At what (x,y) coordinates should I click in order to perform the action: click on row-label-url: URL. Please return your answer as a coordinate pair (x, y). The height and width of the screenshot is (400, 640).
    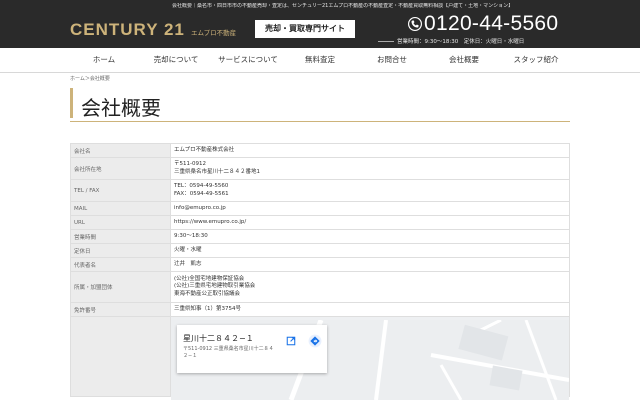
    Looking at the image, I should click on (120, 222).